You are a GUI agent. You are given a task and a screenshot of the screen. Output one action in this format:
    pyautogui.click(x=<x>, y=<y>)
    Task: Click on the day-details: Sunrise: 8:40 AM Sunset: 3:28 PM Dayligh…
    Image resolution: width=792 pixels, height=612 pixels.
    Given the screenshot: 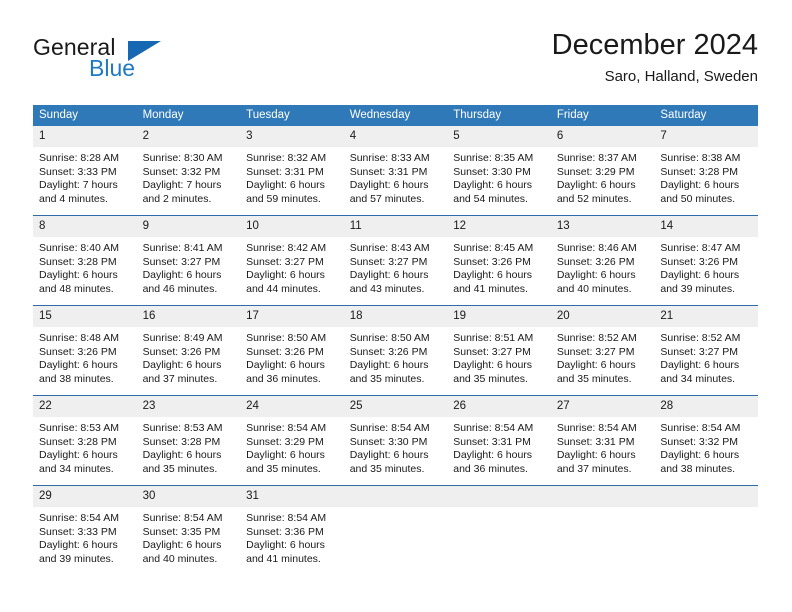 What is the action you would take?
    pyautogui.click(x=85, y=266)
    